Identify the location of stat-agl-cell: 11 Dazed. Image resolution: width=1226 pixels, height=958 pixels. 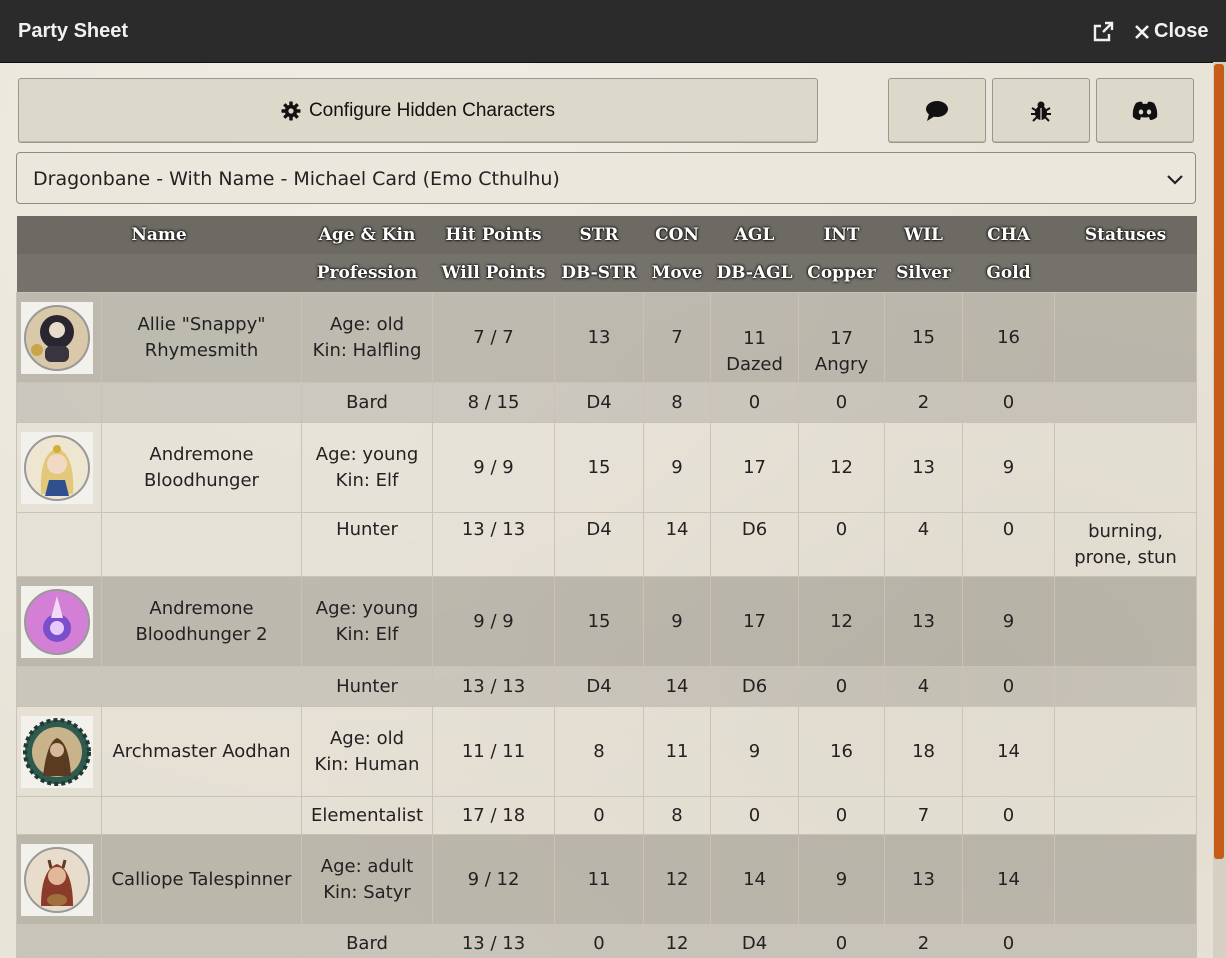
(755, 337).